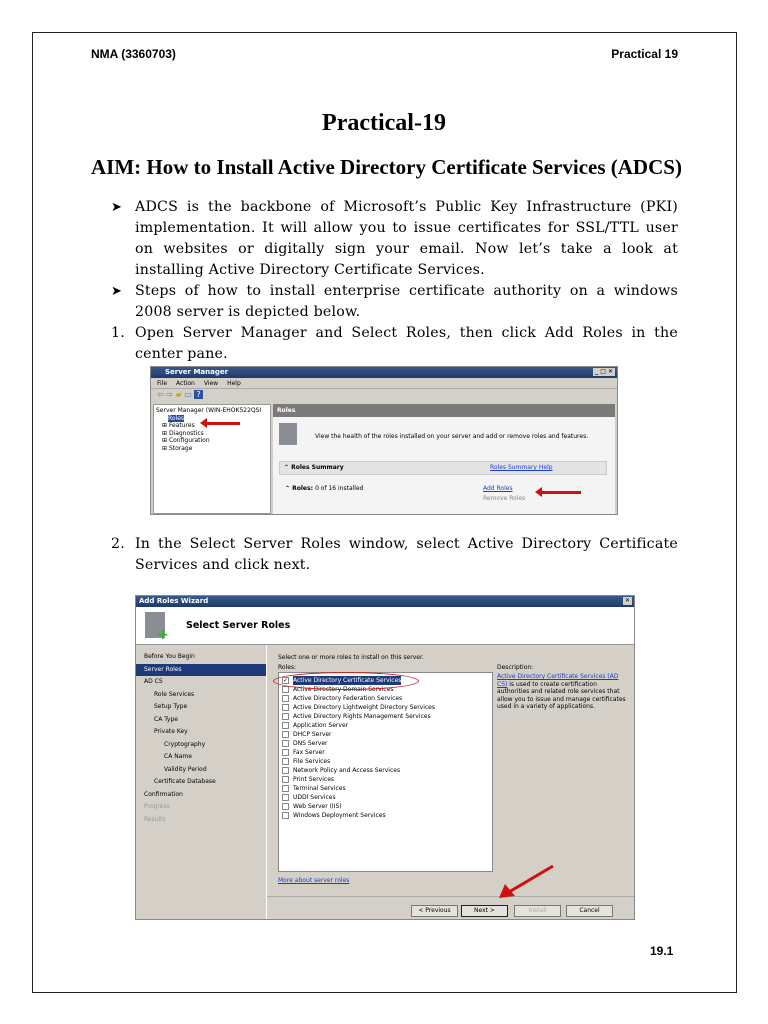 The image size is (768, 1024). What do you see at coordinates (385, 698) in the screenshot?
I see `role-item: Active Directory Federation Services` at bounding box center [385, 698].